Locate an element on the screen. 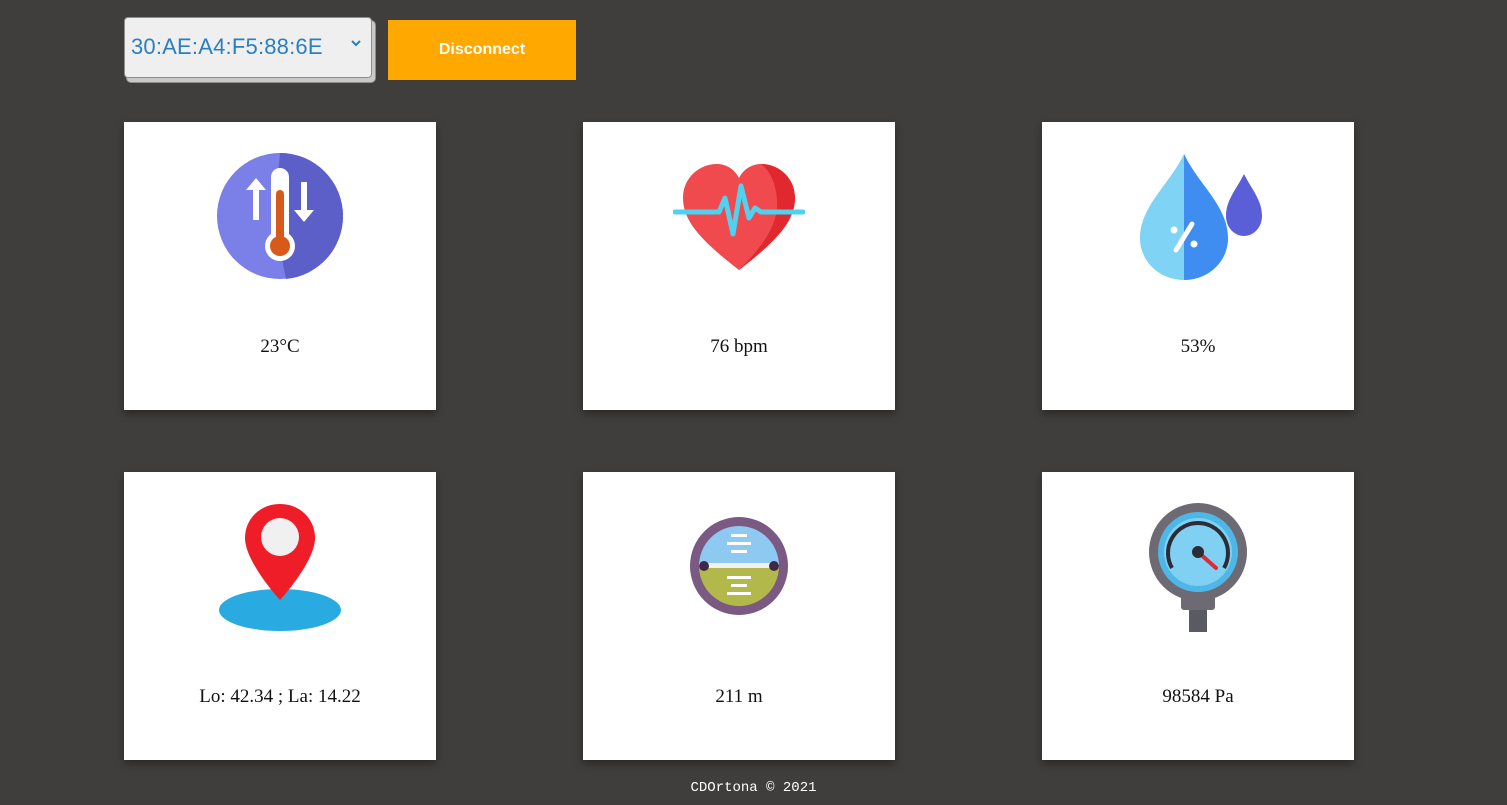  toolbar: 30:AE:A4:F5:88:6E Disconnect is located at coordinates (354, 50).